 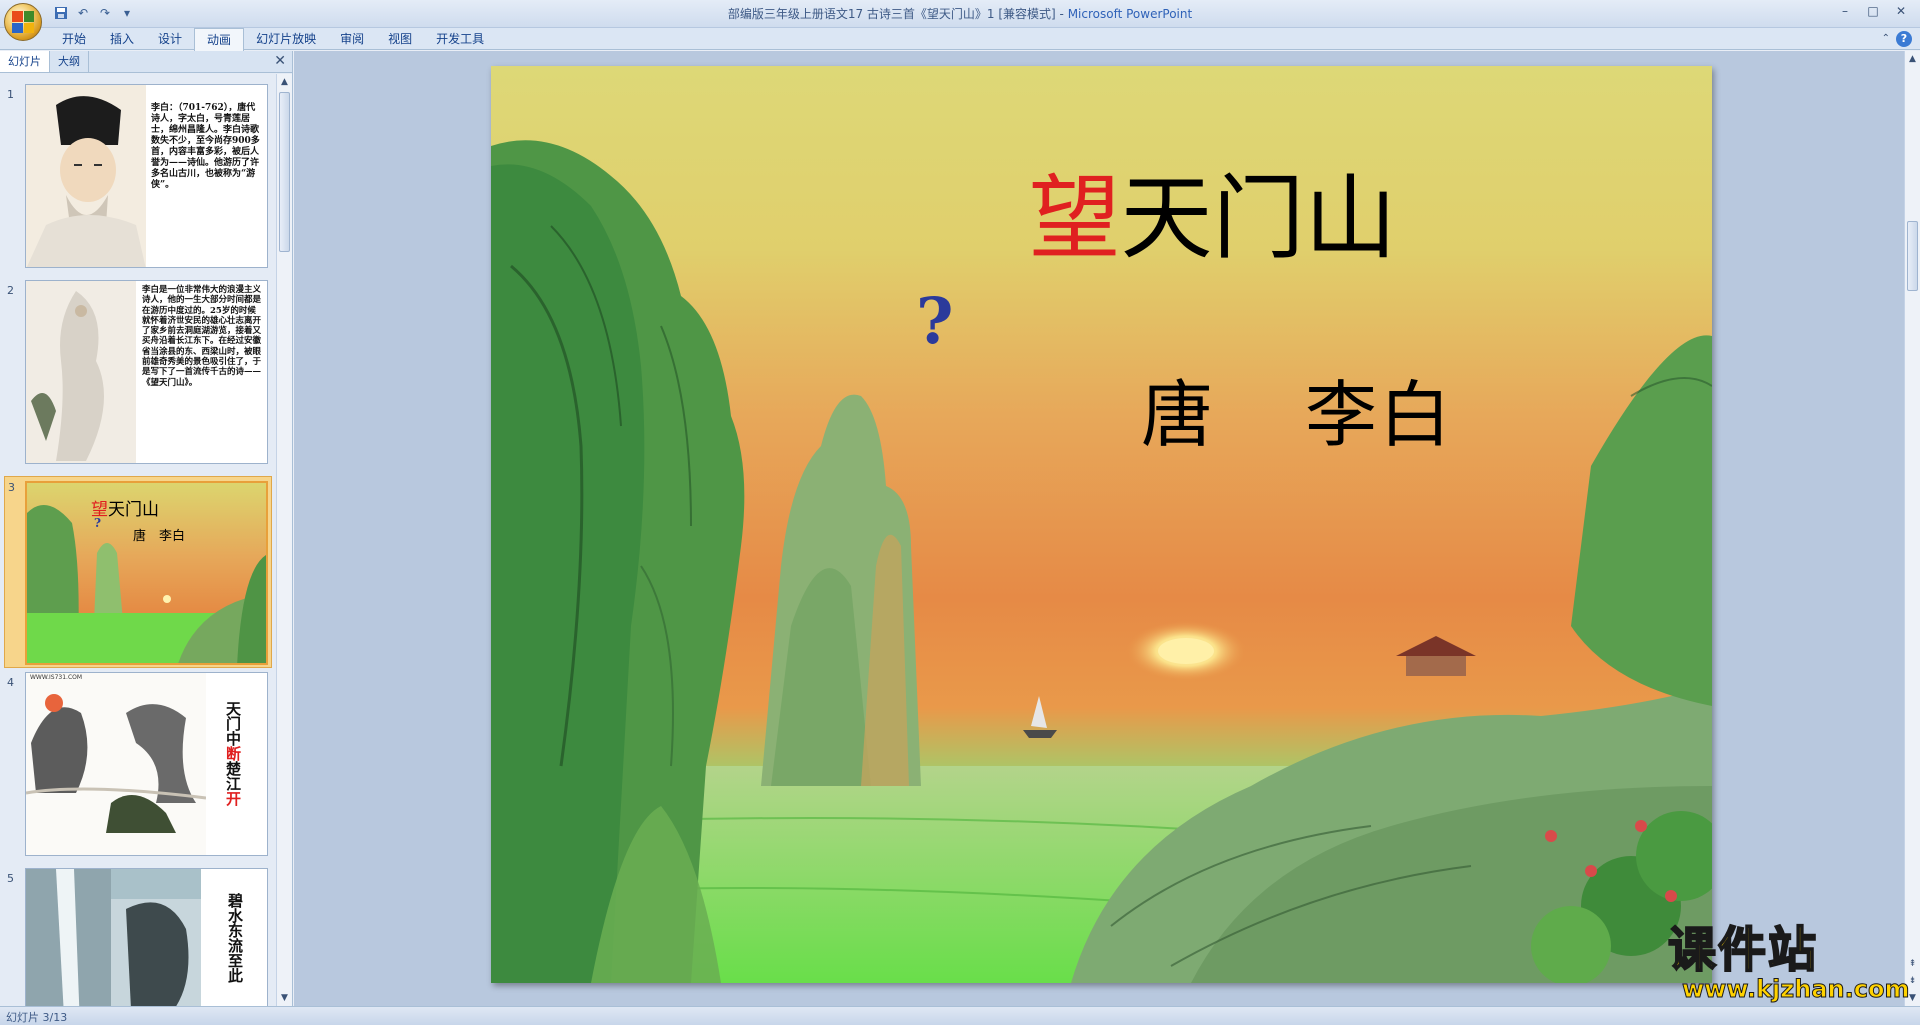 I want to click on tab-view: 视图, so click(x=400, y=39).